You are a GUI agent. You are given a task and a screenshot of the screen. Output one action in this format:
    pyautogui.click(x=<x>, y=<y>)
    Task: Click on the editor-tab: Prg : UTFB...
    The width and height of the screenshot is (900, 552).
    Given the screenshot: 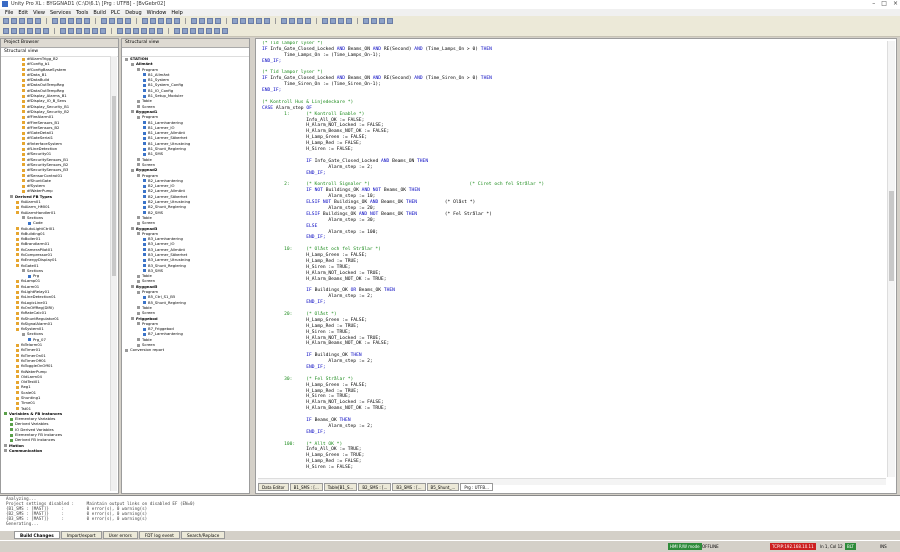 What is the action you would take?
    pyautogui.click(x=476, y=487)
    